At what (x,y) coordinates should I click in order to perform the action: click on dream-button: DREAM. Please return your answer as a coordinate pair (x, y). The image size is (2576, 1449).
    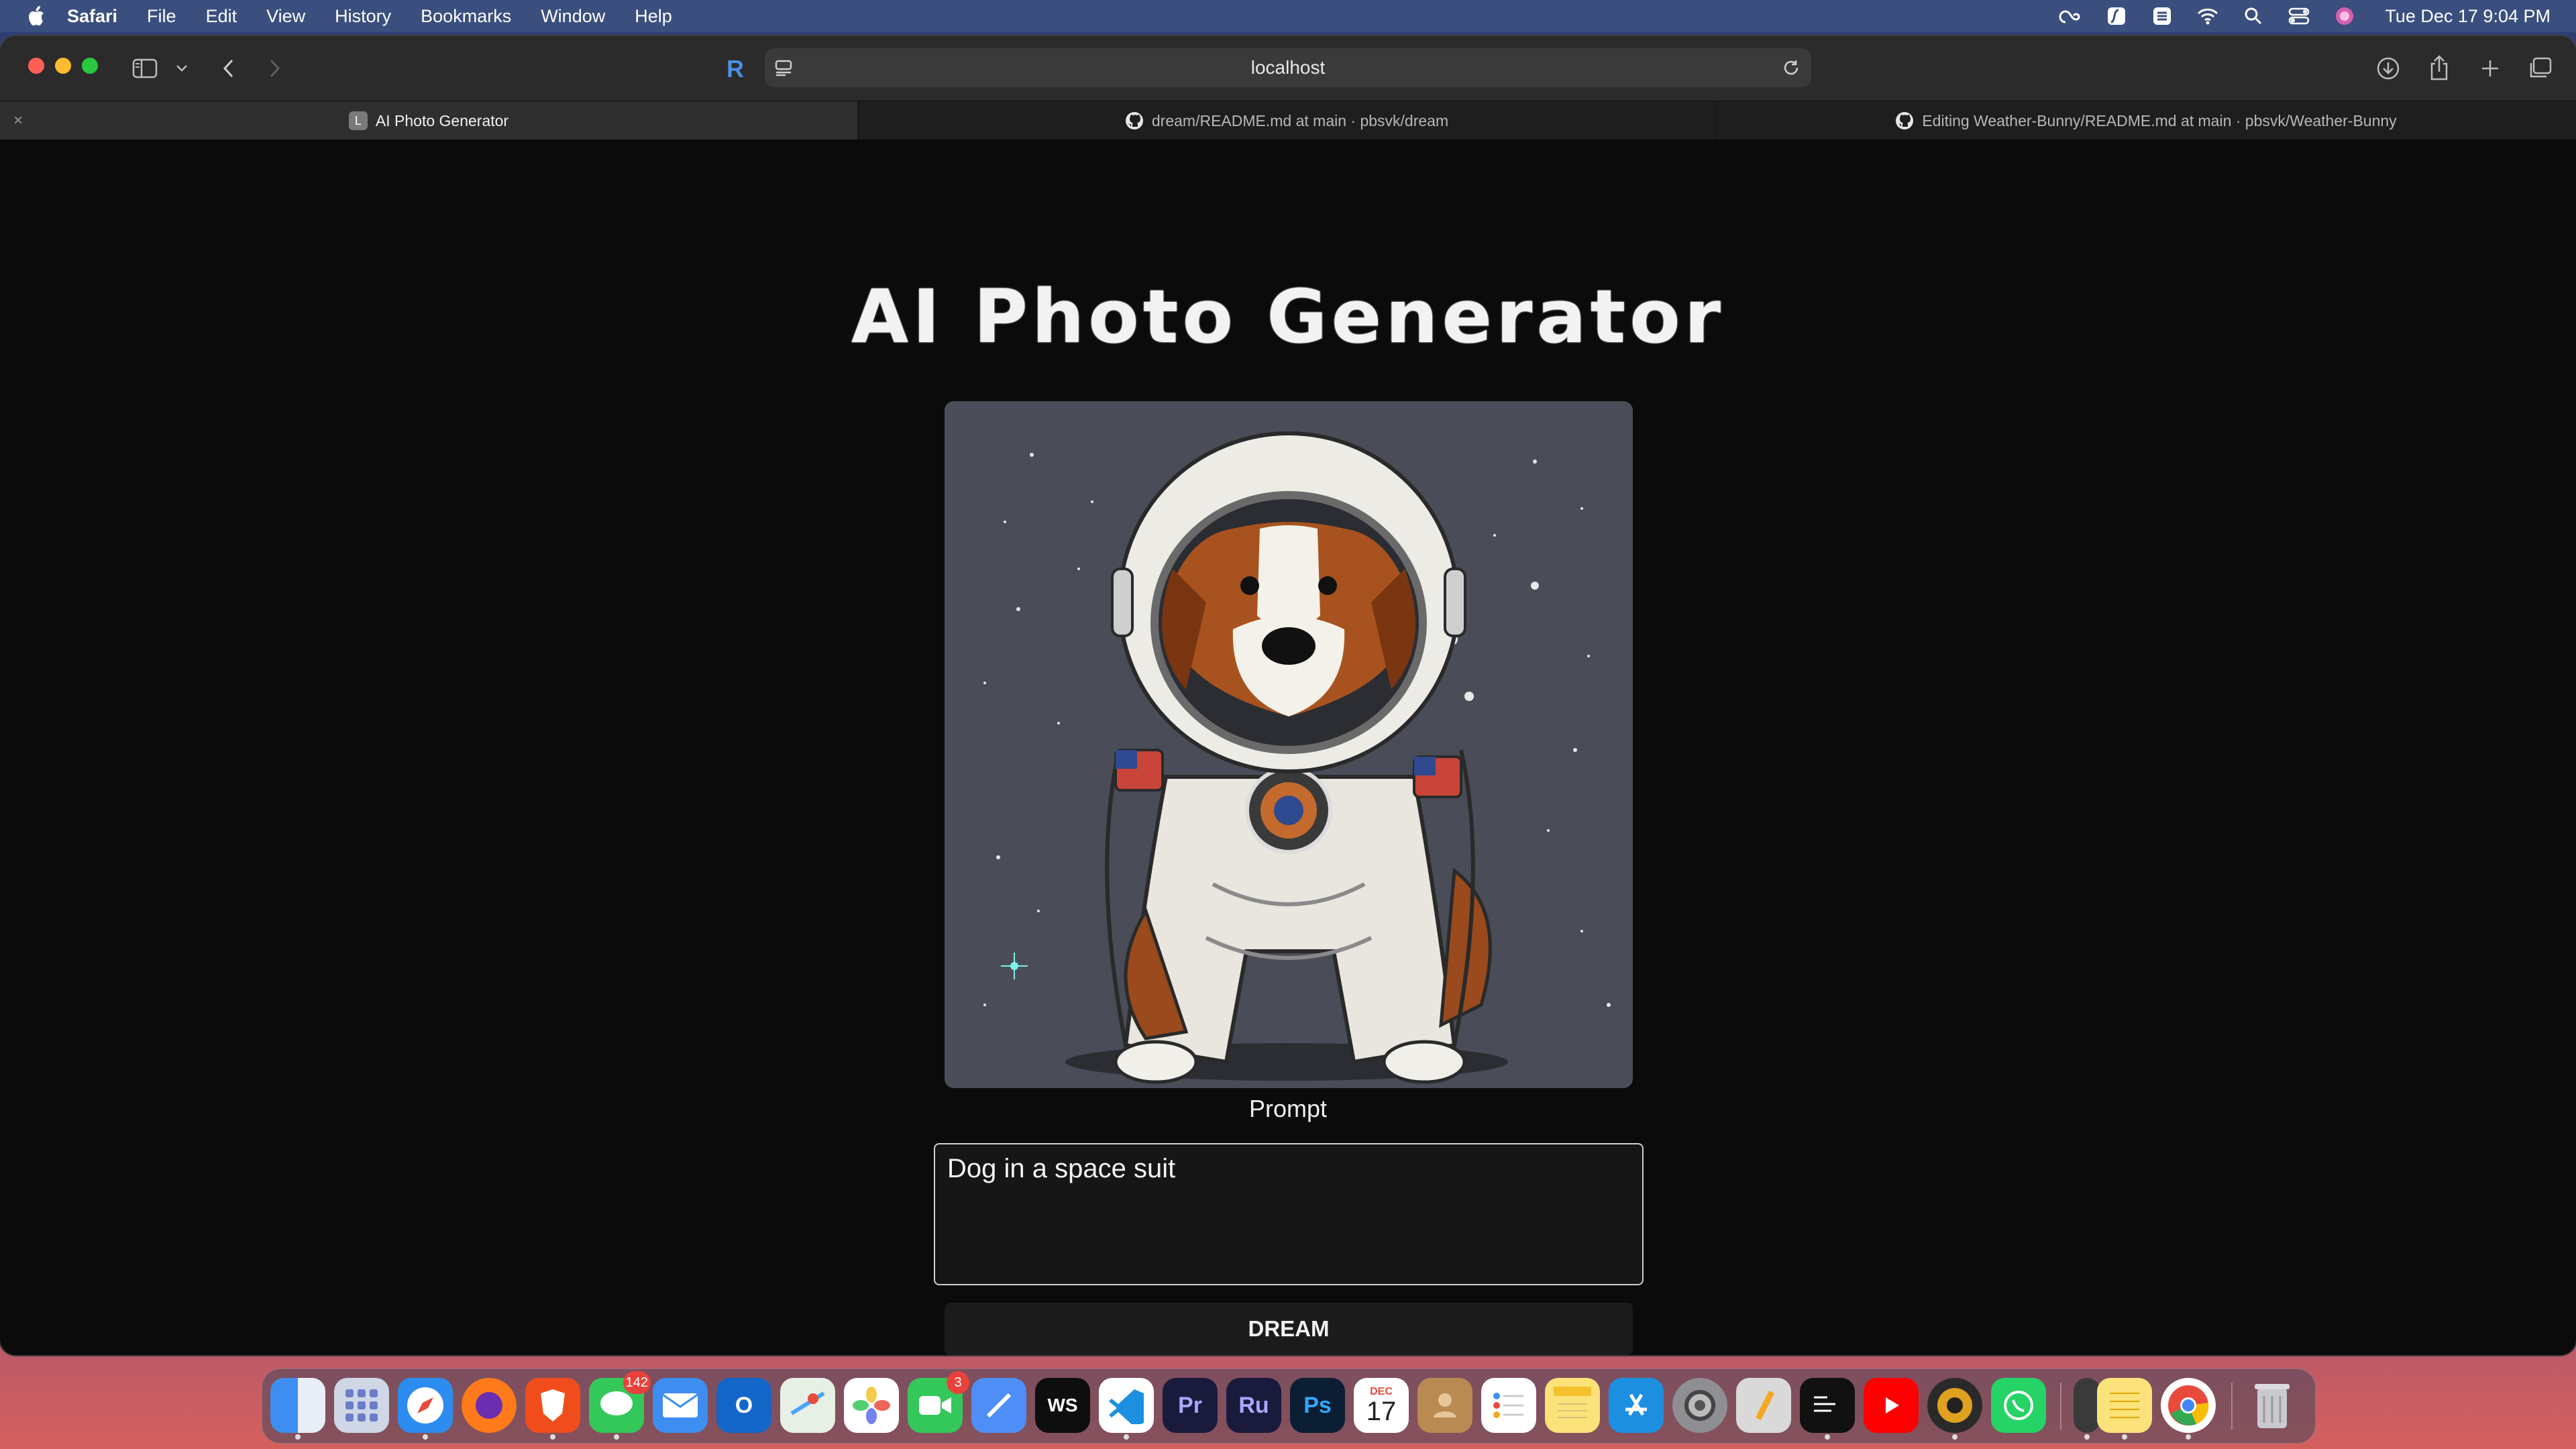
    Looking at the image, I should click on (1289, 1329).